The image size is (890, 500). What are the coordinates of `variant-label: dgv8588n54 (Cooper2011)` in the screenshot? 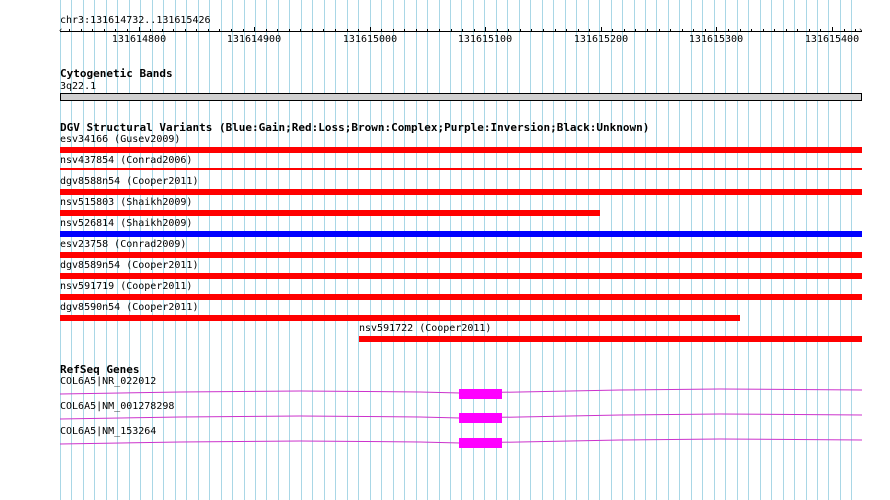 It's located at (129, 181).